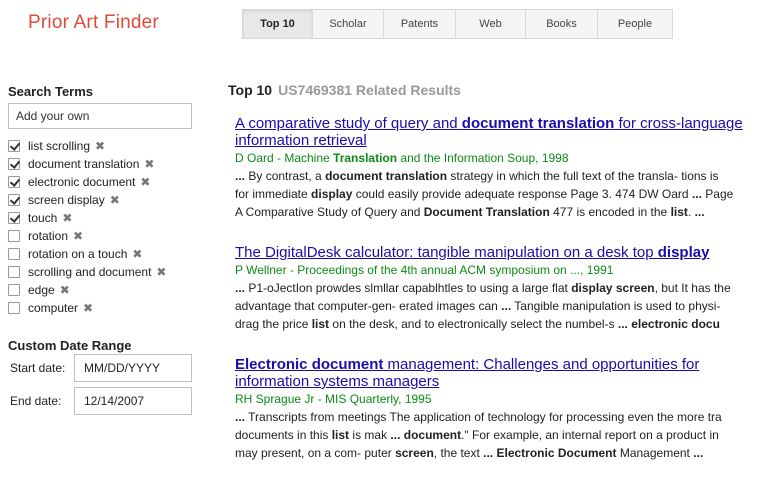  Describe the element at coordinates (103, 218) in the screenshot. I see `search-term-item: touch ✖` at that location.